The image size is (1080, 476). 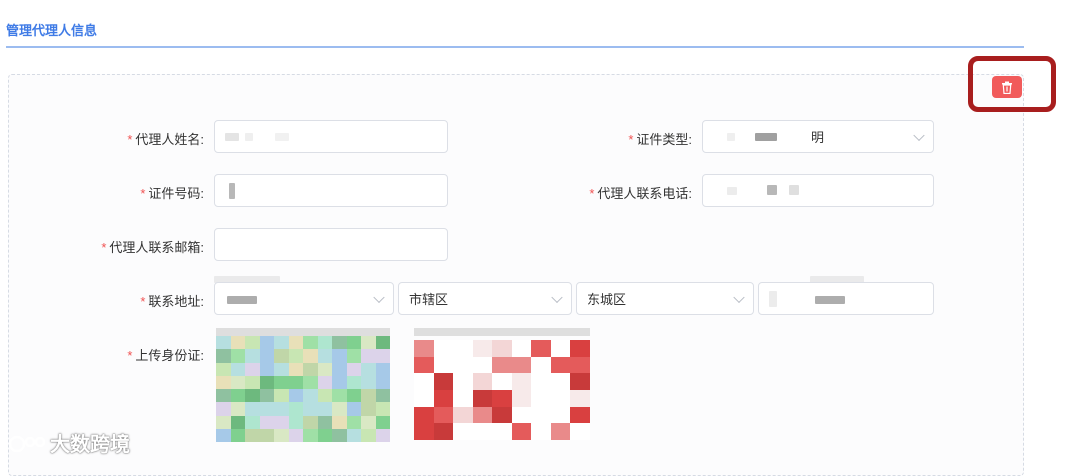 I want to click on trash-icon, so click(x=1007, y=87).